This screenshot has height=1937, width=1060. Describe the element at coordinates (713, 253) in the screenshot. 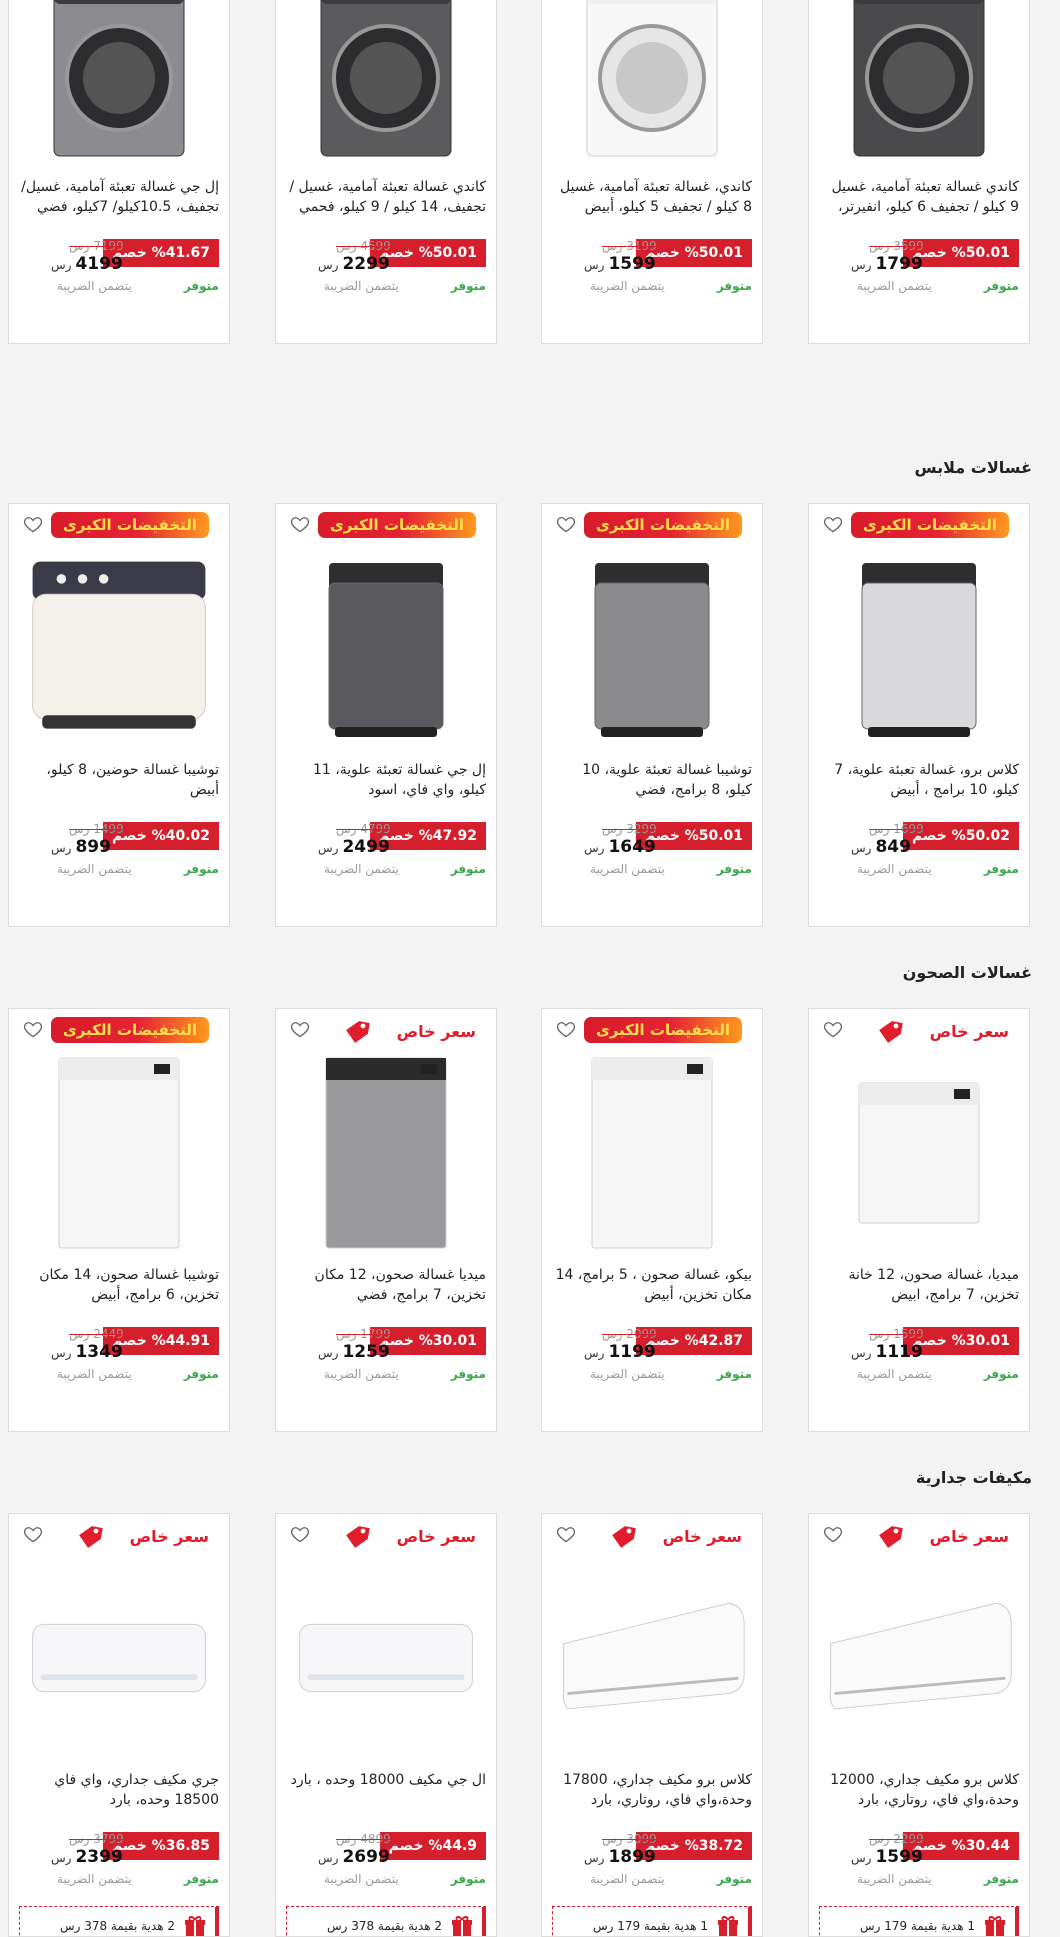

I see `discount-percent: %50.01` at that location.